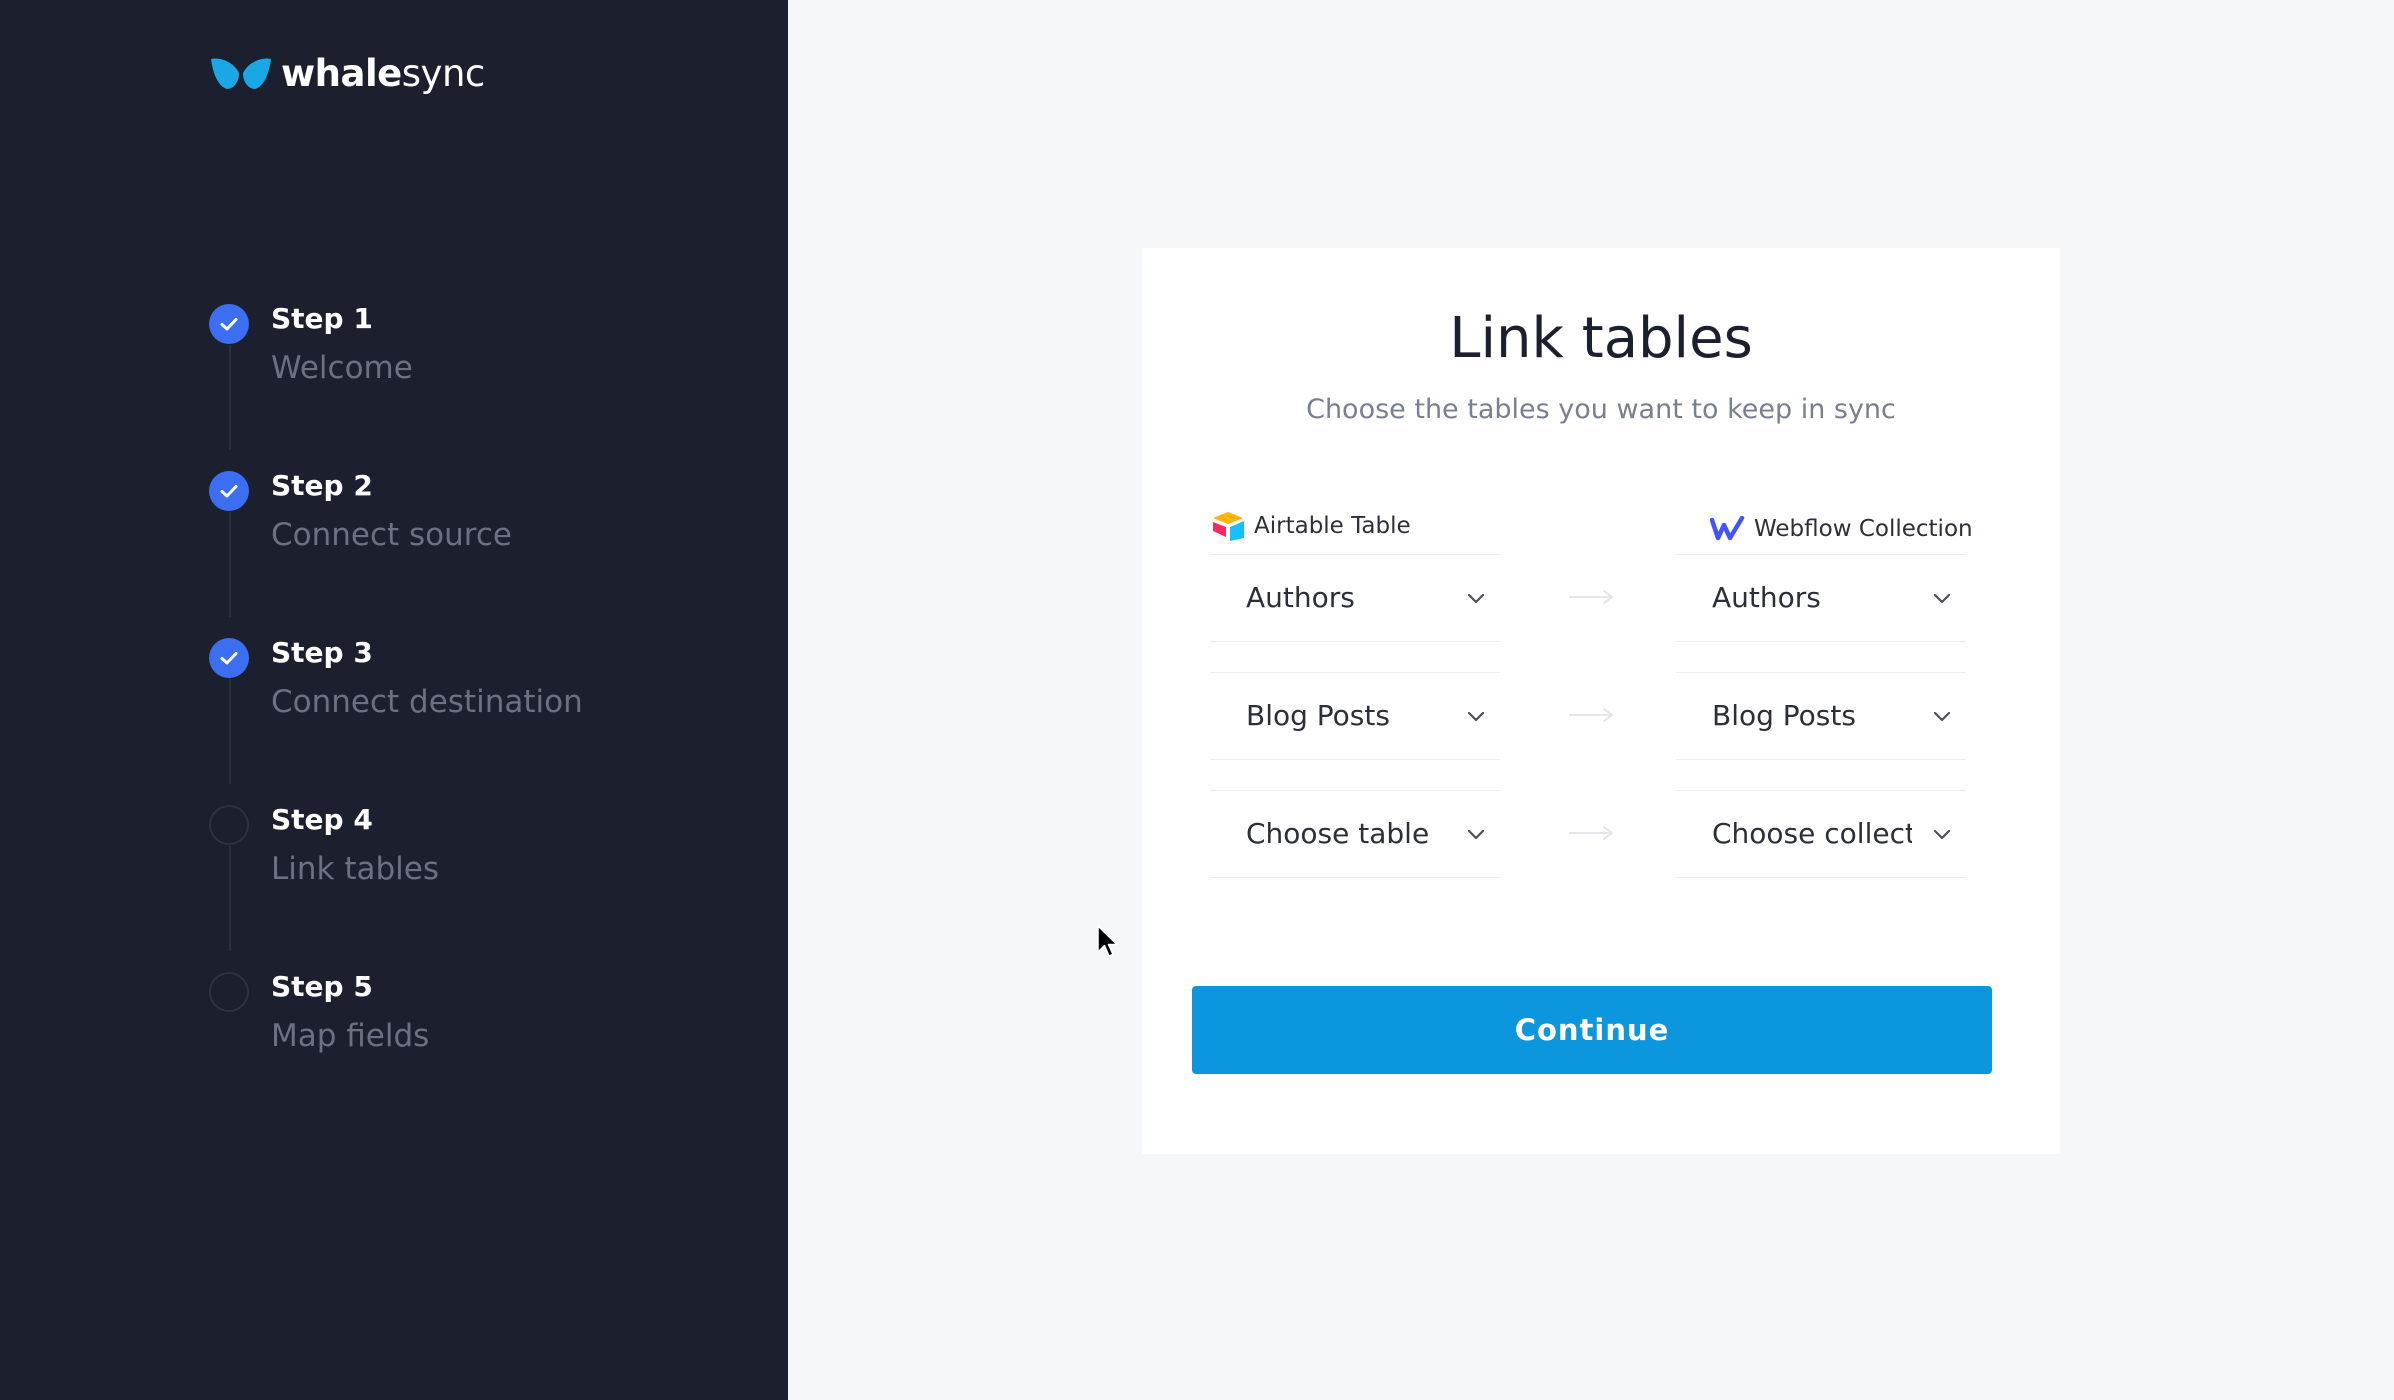 The height and width of the screenshot is (1400, 2394). I want to click on brand-name-regular: sync, so click(443, 73).